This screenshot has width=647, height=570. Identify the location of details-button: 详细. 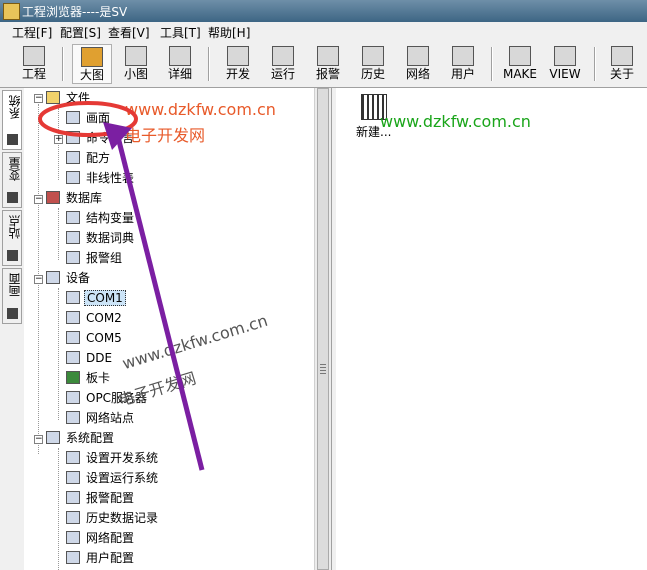
(180, 64).